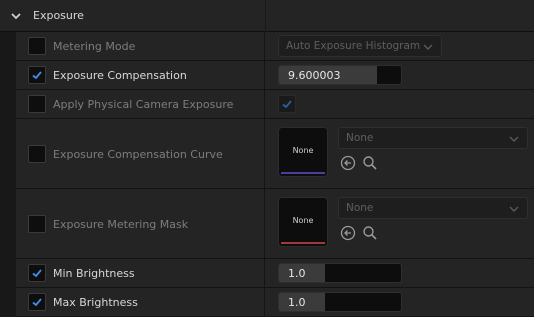  I want to click on property-row-exposure-compensation: Exposure Compensation 9.600003, so click(275, 75).